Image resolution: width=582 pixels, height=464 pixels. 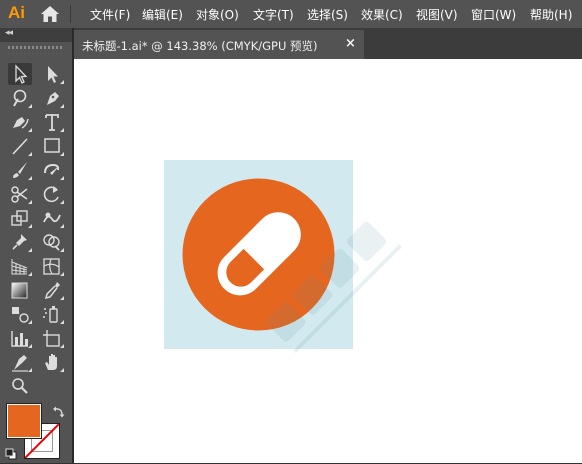 What do you see at coordinates (52, 362) in the screenshot?
I see `hand-tool-icon` at bounding box center [52, 362].